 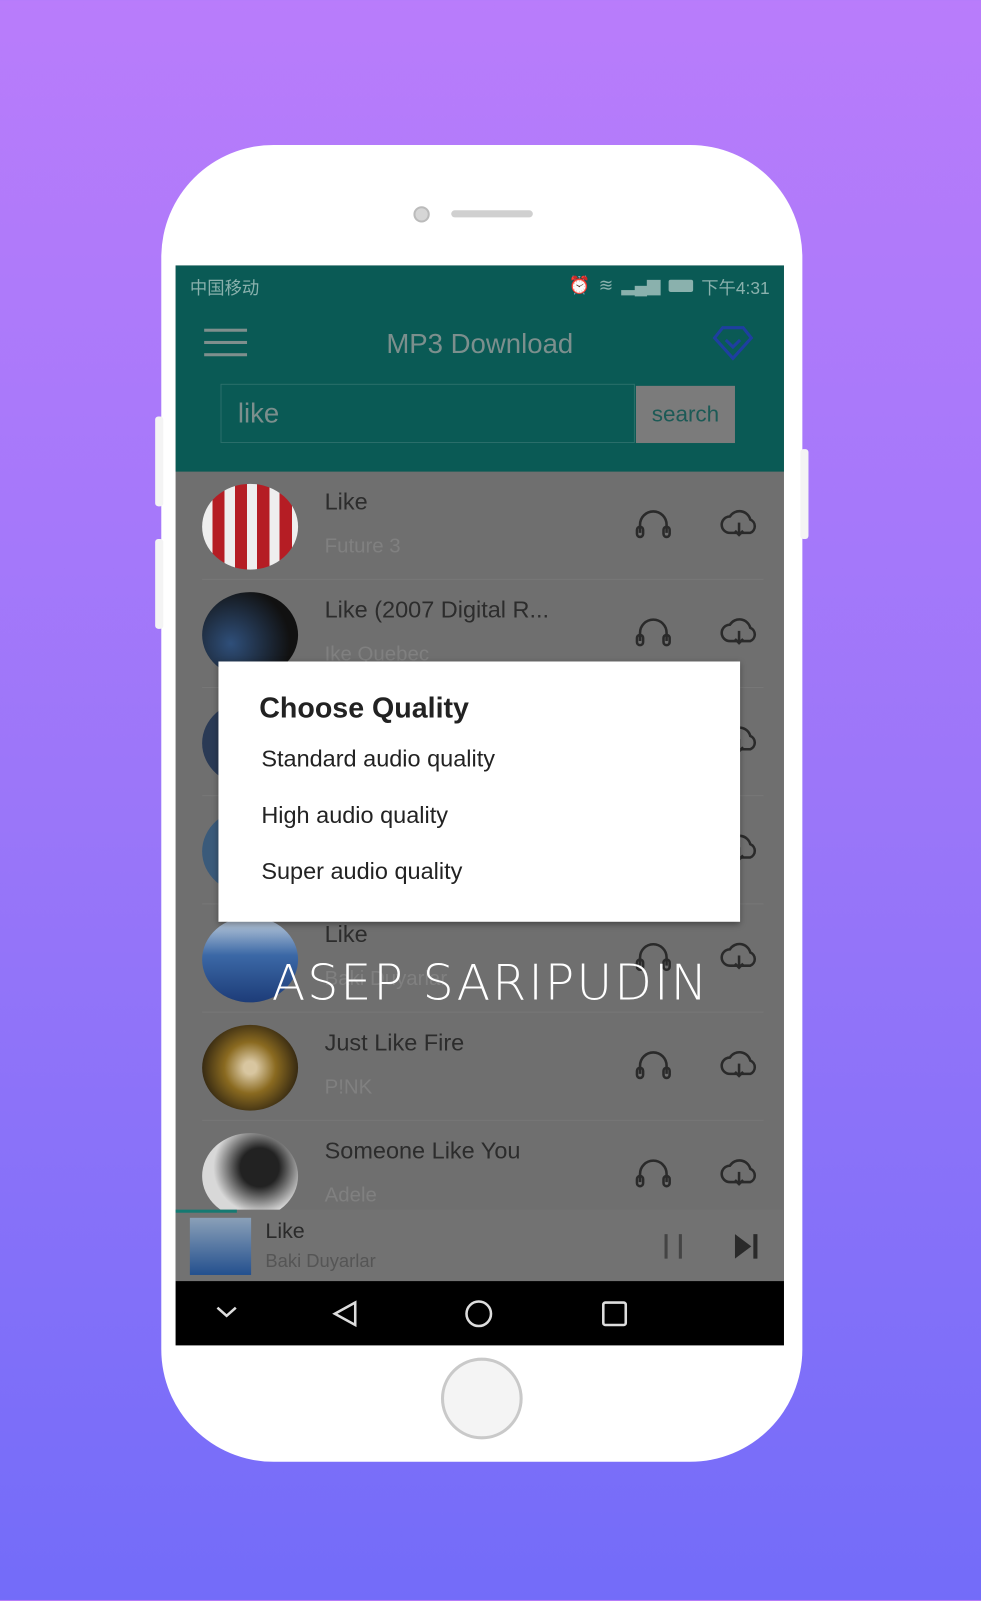 I want to click on now-playing-artwork, so click(x=220, y=1246).